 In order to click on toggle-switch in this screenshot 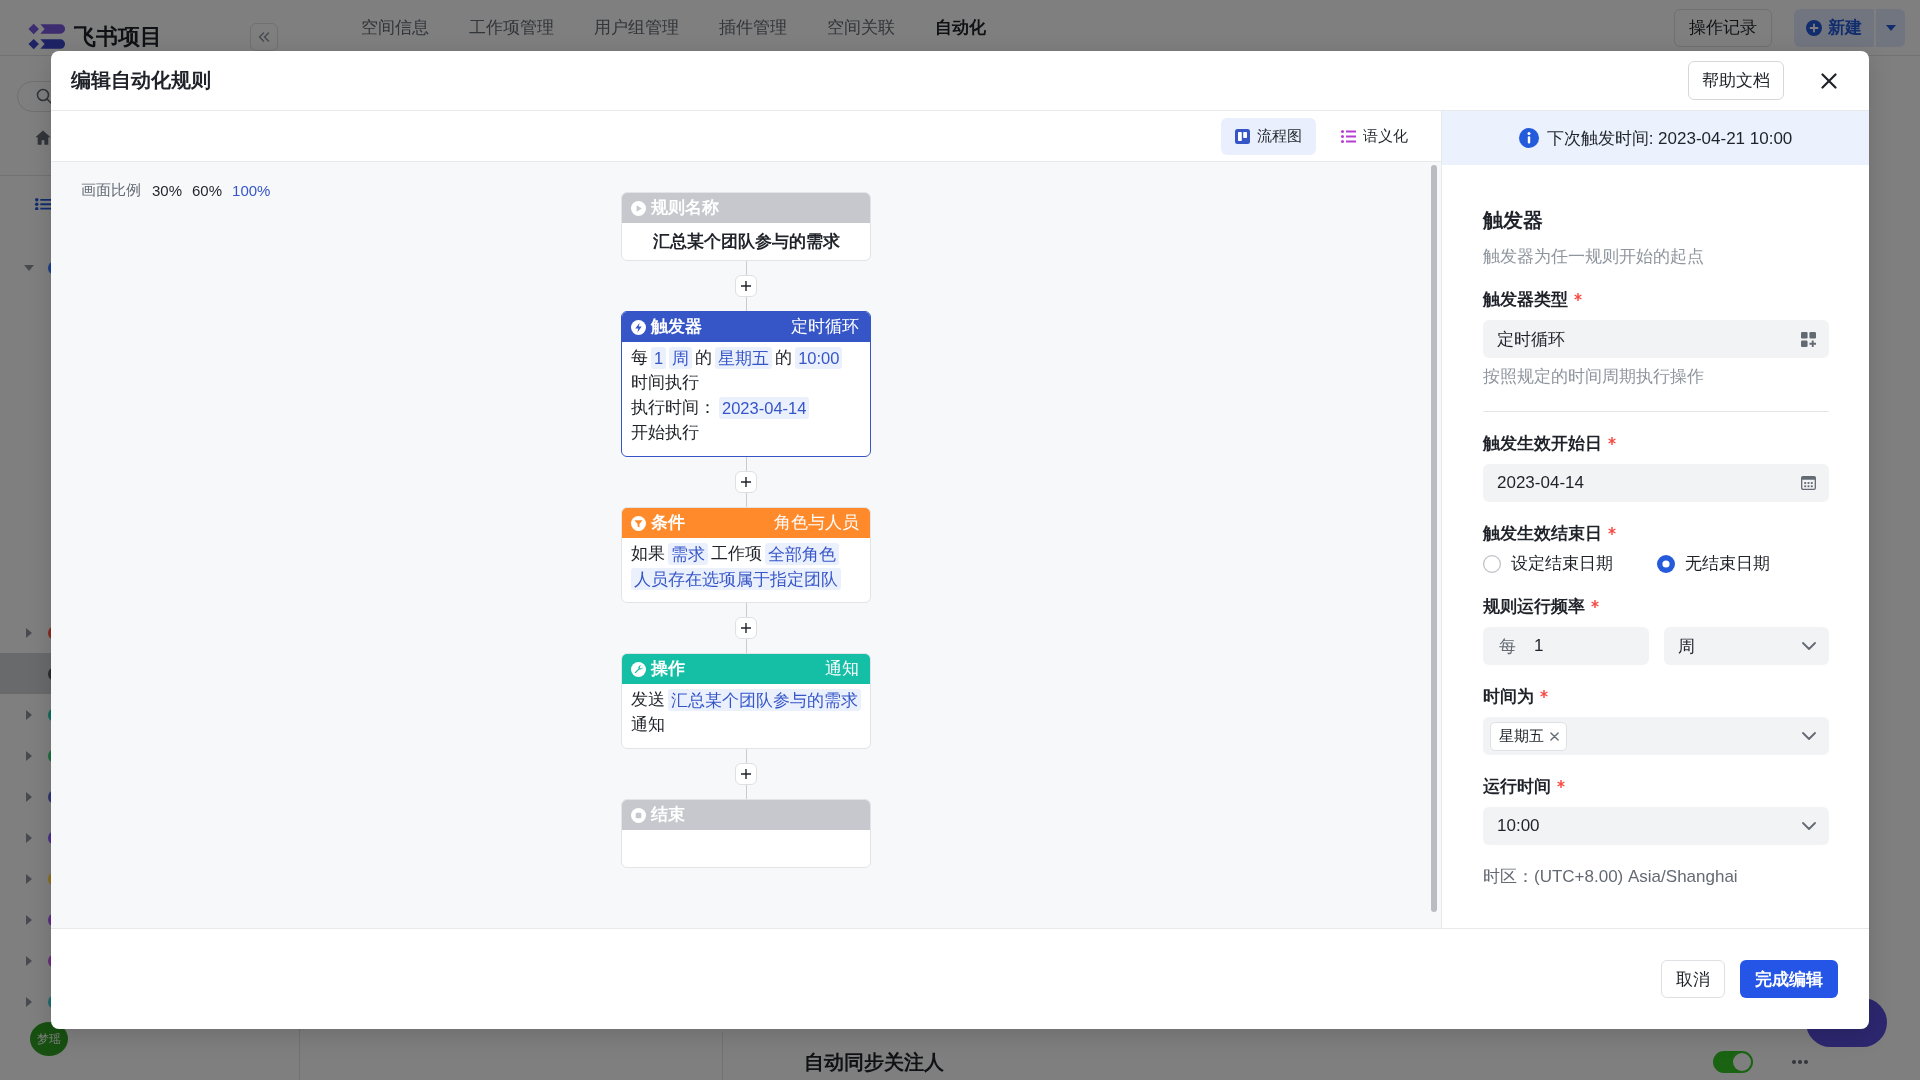, I will do `click(1733, 1062)`.